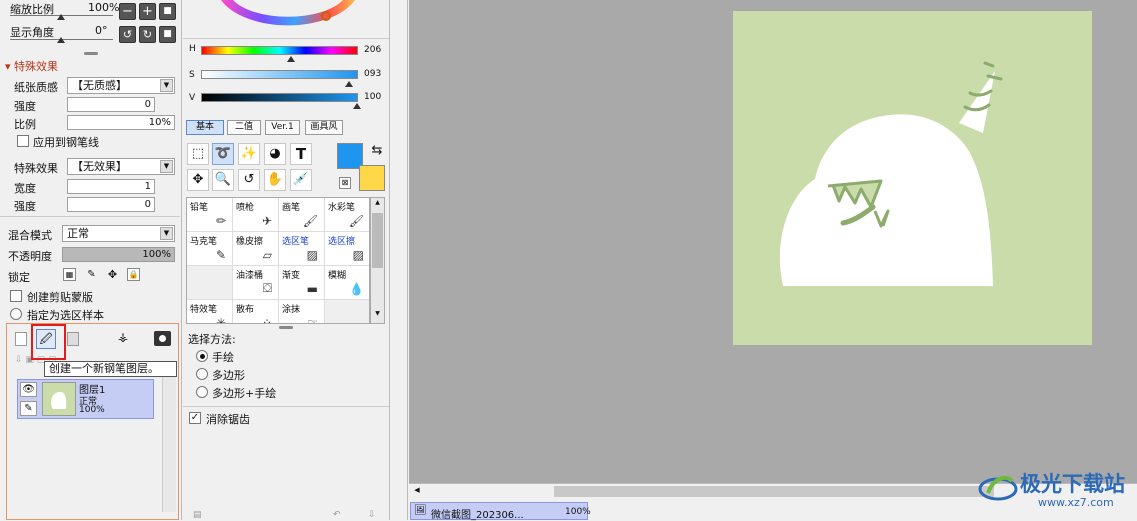  What do you see at coordinates (891, 174) in the screenshot?
I see `canvas-drawing` at bounding box center [891, 174].